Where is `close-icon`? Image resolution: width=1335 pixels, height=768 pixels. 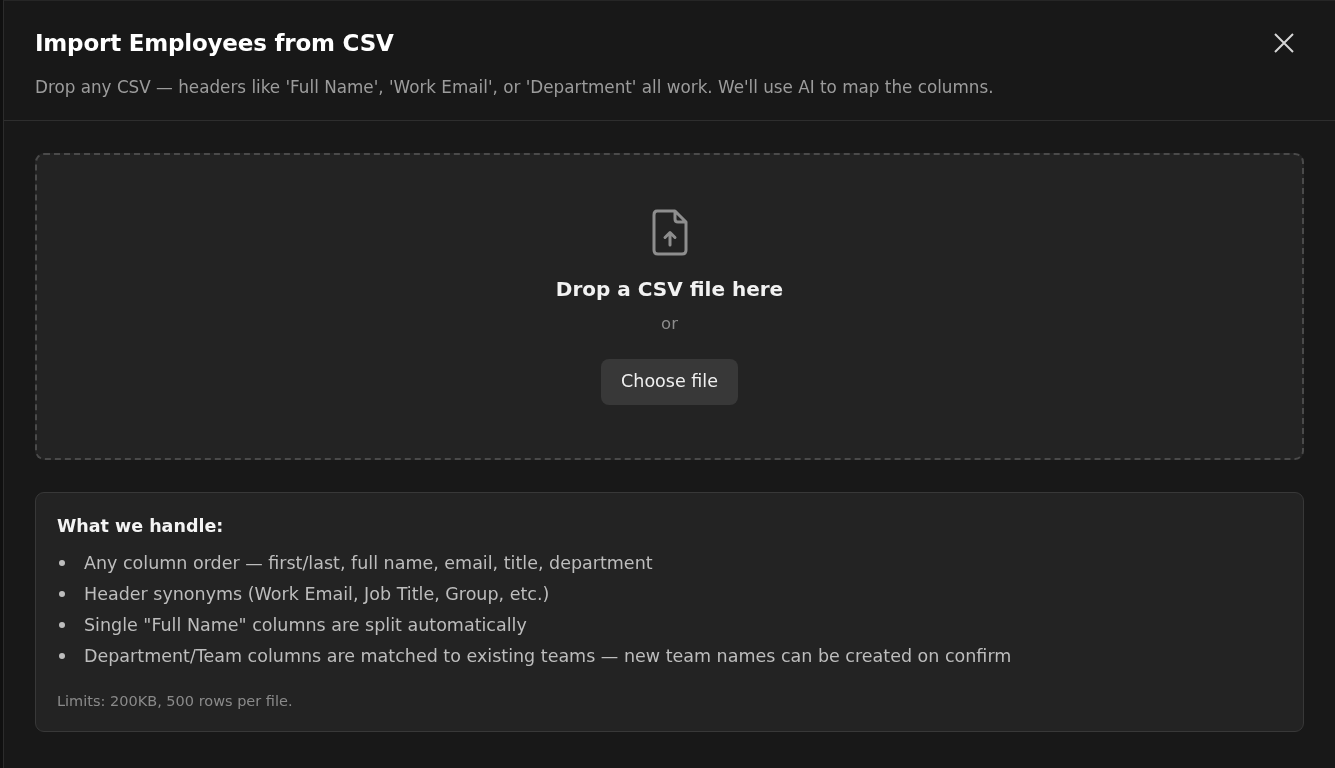
close-icon is located at coordinates (1284, 43).